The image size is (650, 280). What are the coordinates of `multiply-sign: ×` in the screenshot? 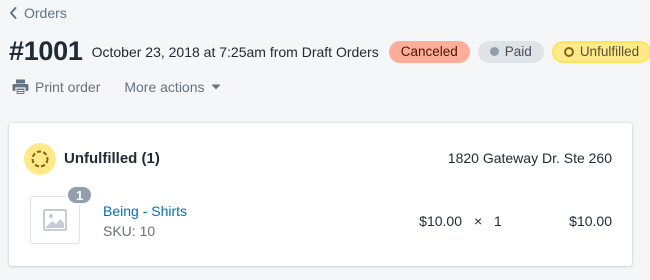 It's located at (478, 221).